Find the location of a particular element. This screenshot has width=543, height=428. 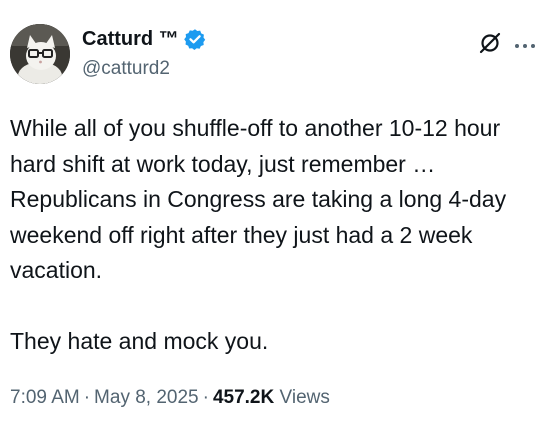

cat-avatar-image is located at coordinates (40, 54).